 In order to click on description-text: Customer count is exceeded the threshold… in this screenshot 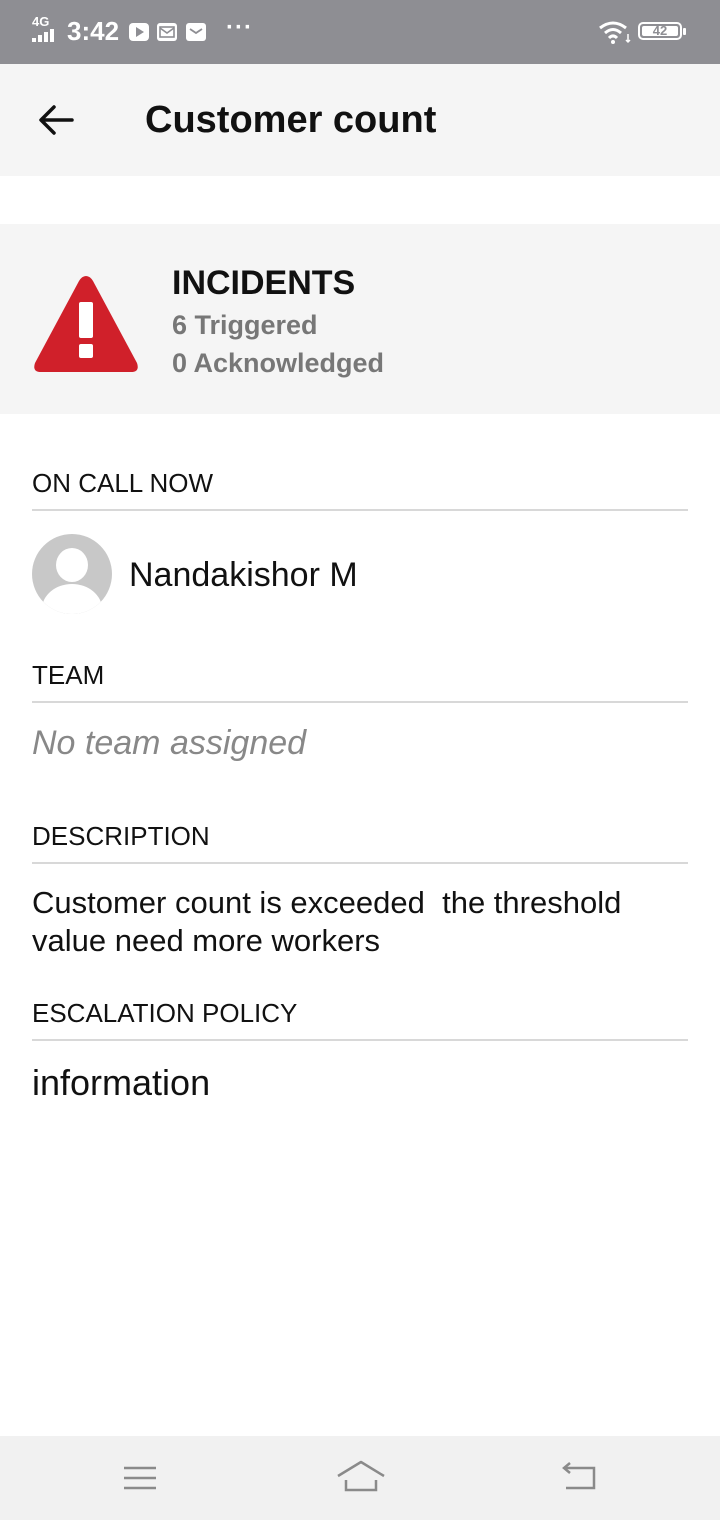, I will do `click(331, 921)`.